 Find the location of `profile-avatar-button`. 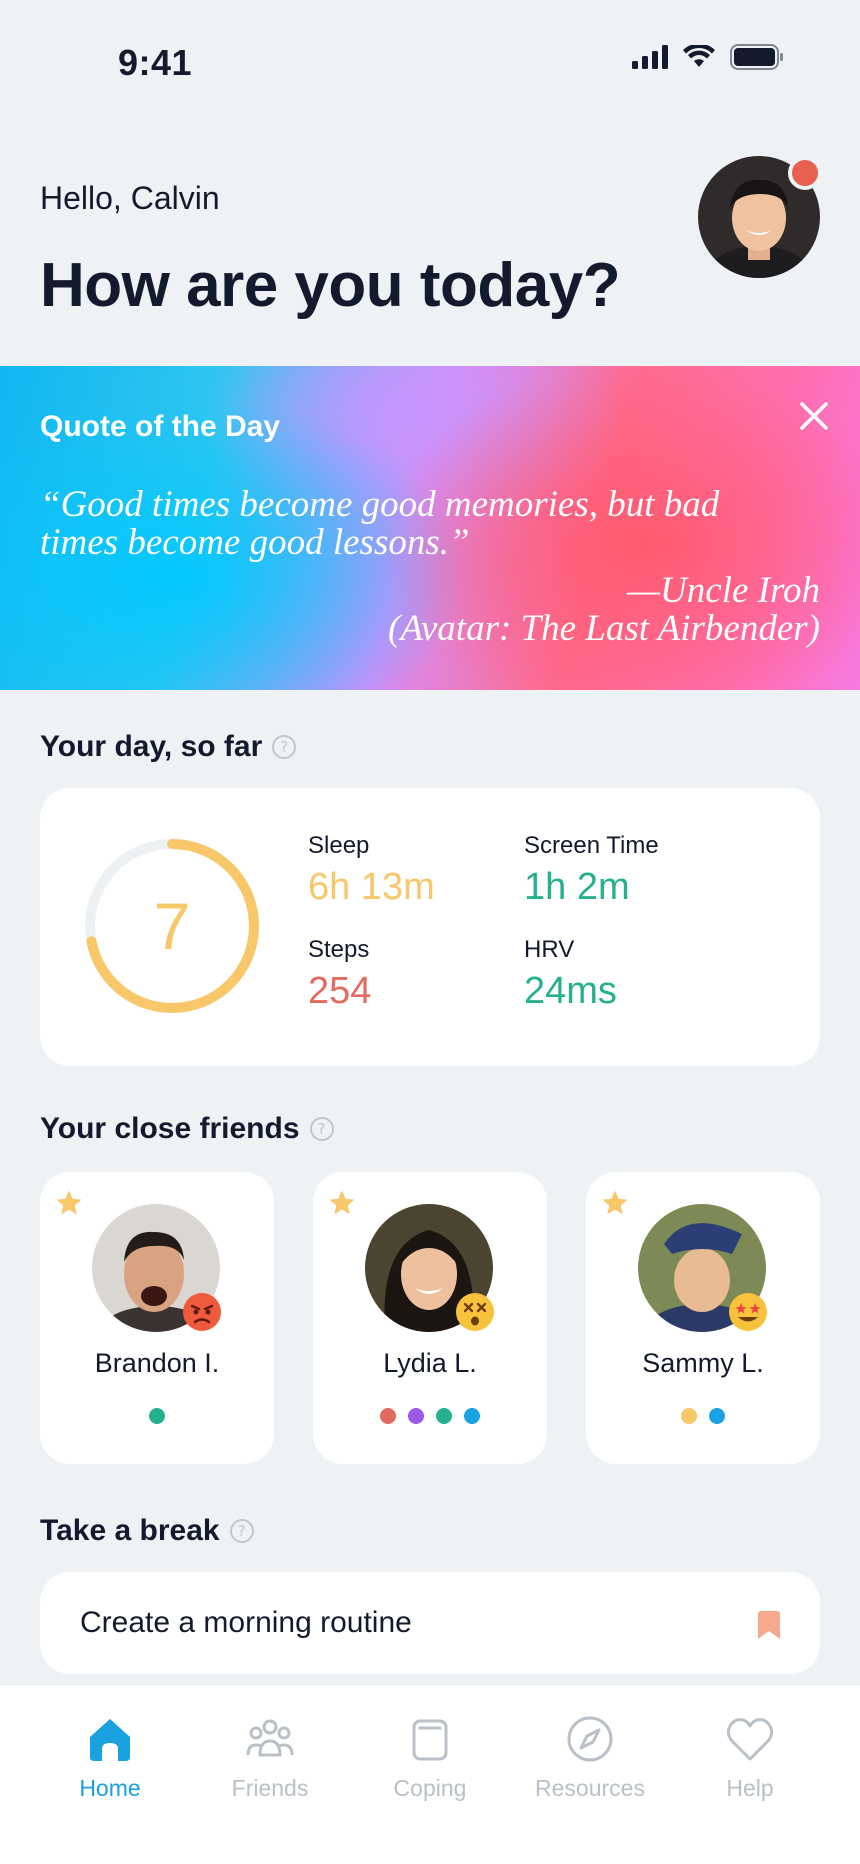

profile-avatar-button is located at coordinates (760, 217).